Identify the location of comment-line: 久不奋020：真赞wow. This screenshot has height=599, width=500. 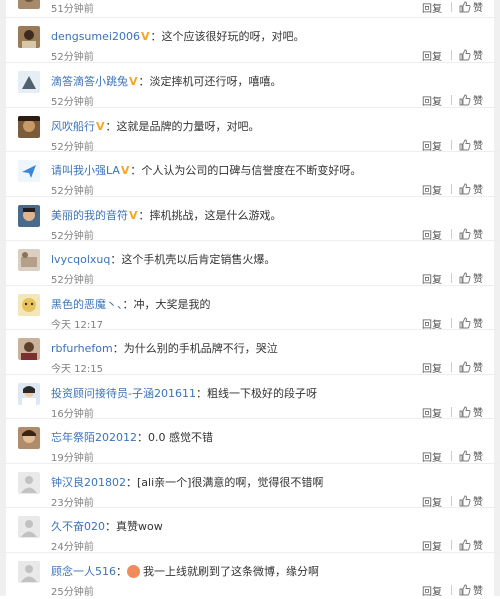
(107, 526).